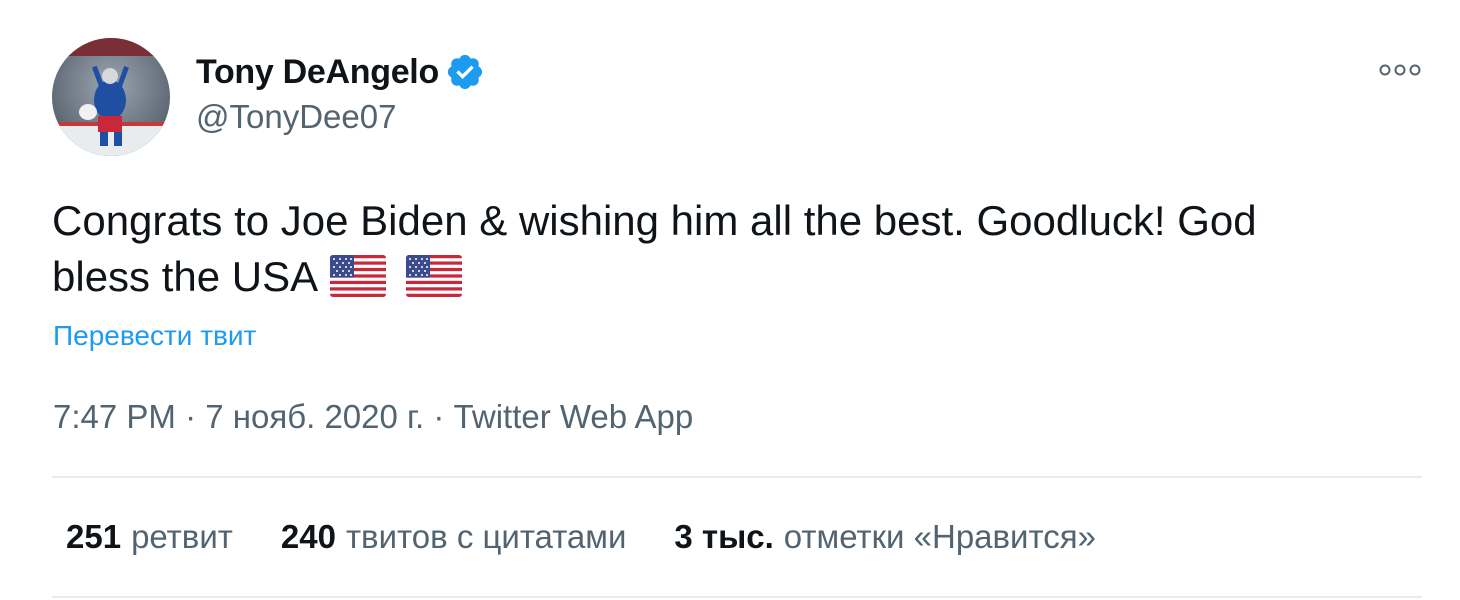  I want to click on avatar, so click(111, 97).